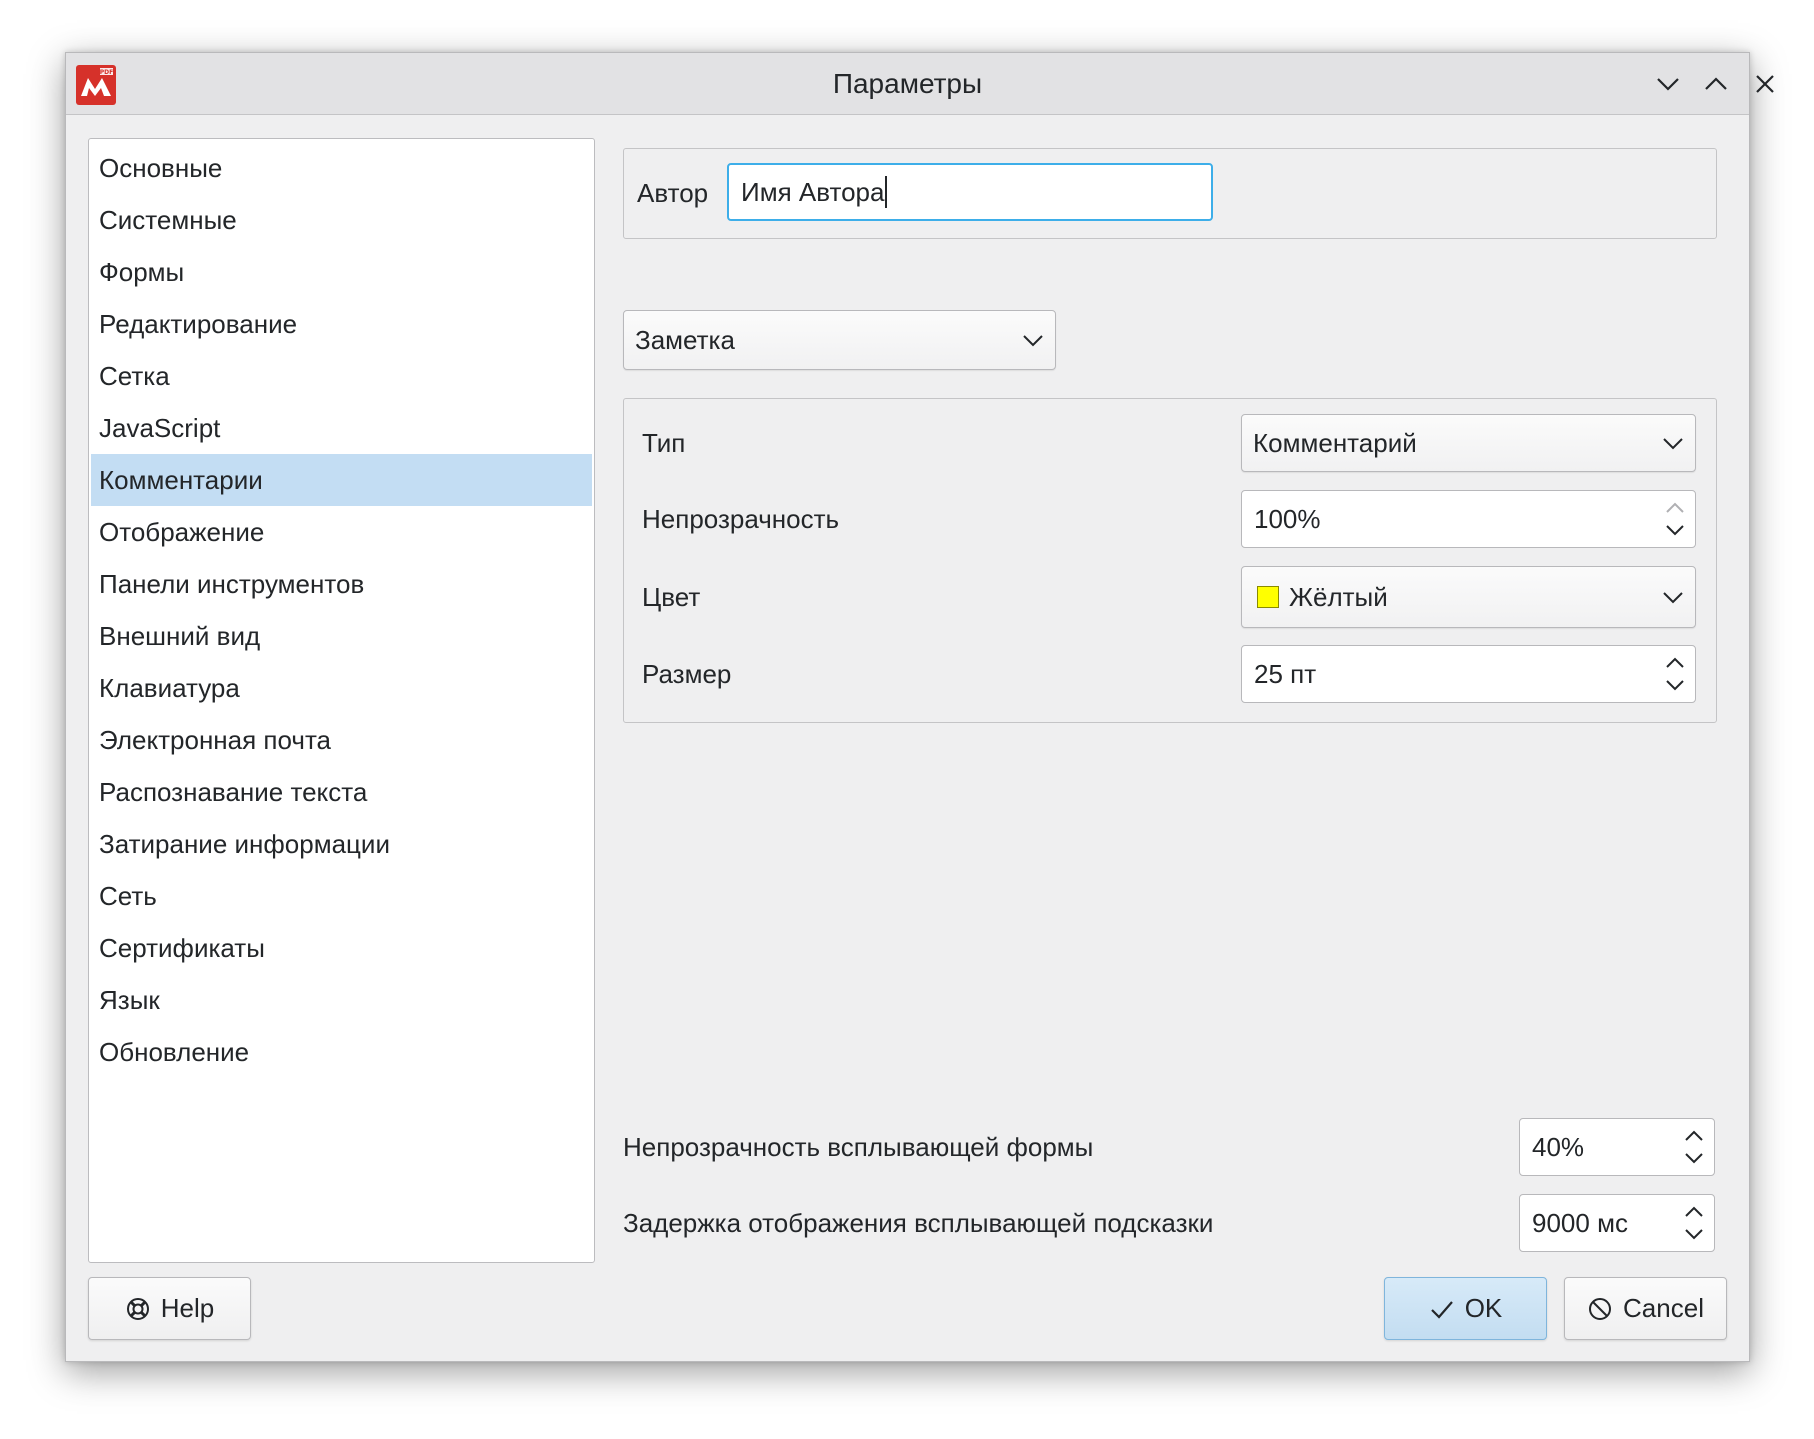 Image resolution: width=1814 pixels, height=1439 pixels. What do you see at coordinates (1468, 597) in the screenshot?
I see `color-combo: Жёлтый` at bounding box center [1468, 597].